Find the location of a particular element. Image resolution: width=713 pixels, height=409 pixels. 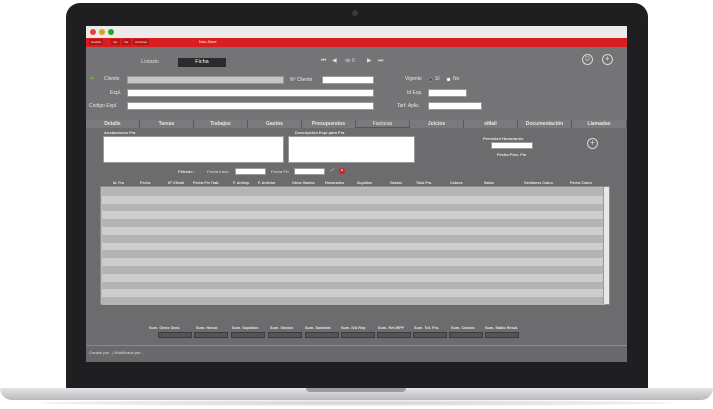

leaf-icon: ➜ is located at coordinates (92, 79).